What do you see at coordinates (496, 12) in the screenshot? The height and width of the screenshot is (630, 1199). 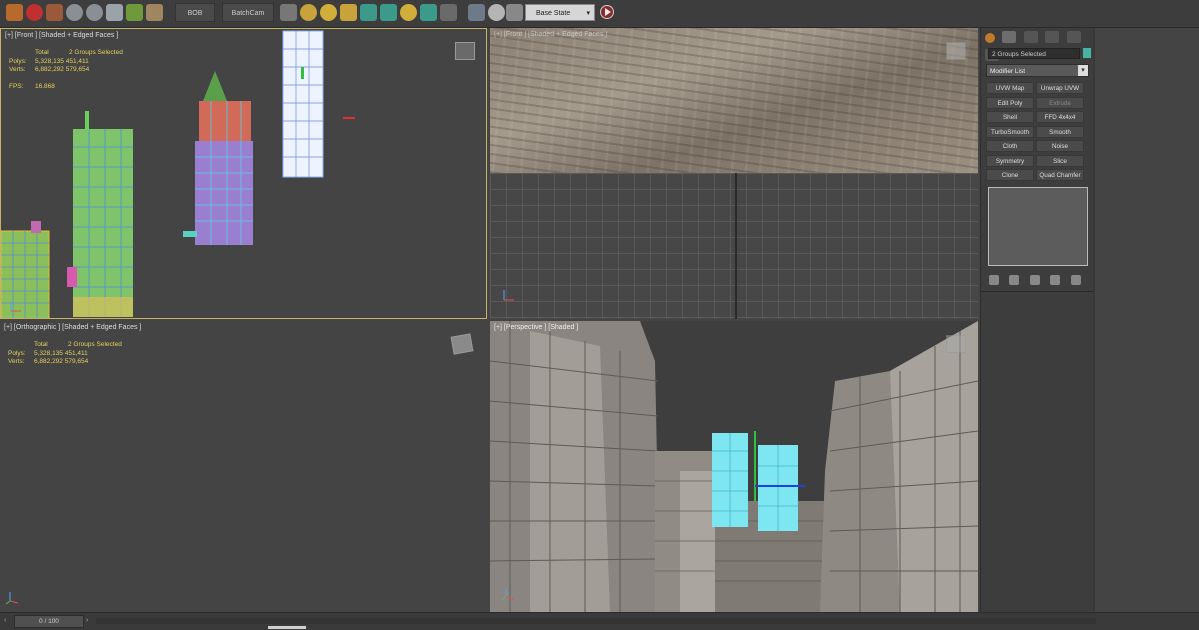 I see `teapot-render-icon` at bounding box center [496, 12].